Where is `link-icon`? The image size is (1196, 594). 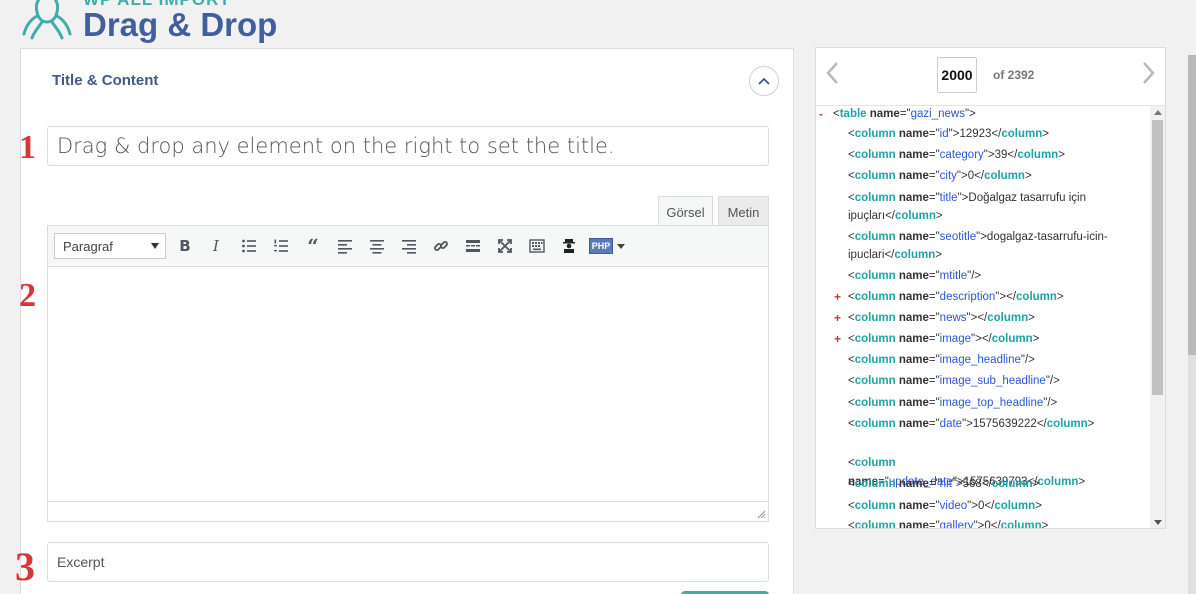
link-icon is located at coordinates (441, 246).